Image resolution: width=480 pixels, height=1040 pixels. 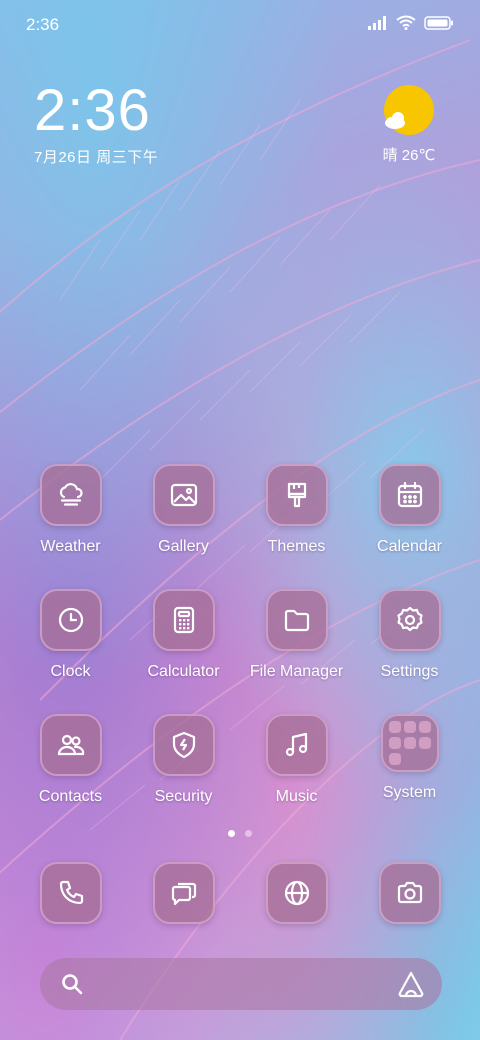 What do you see at coordinates (296, 495) in the screenshot?
I see `themes-brush-icon` at bounding box center [296, 495].